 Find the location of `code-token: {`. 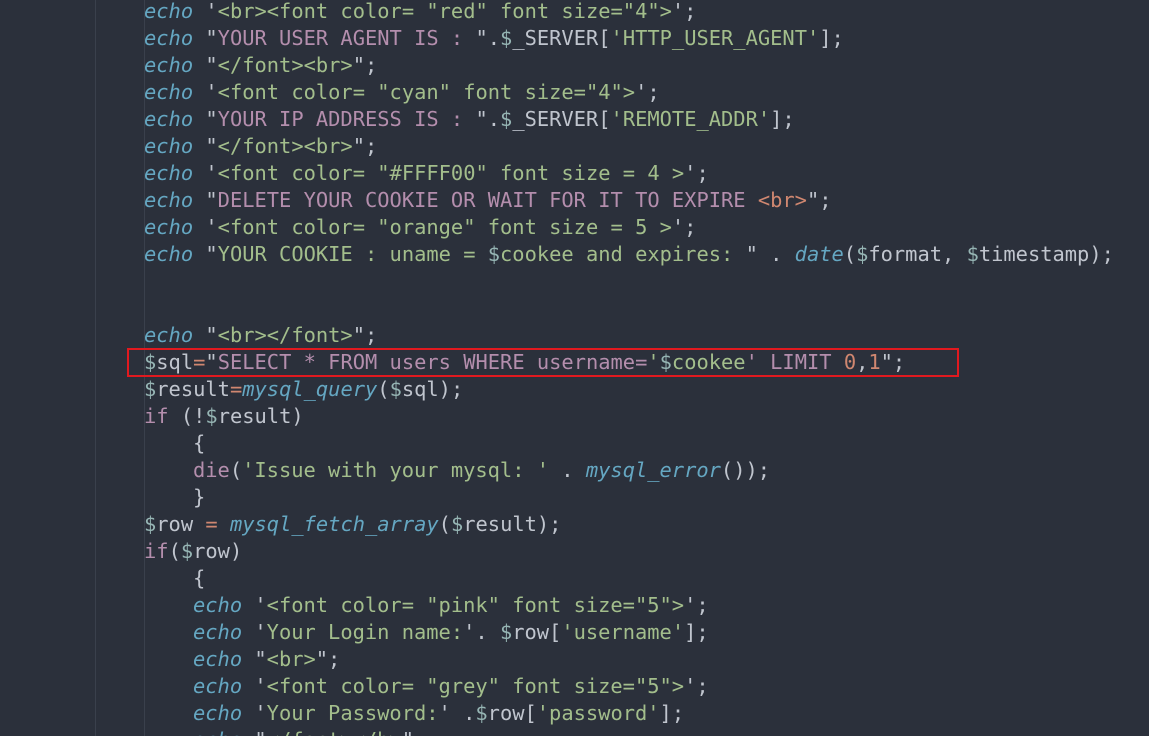

code-token: { is located at coordinates (199, 578).